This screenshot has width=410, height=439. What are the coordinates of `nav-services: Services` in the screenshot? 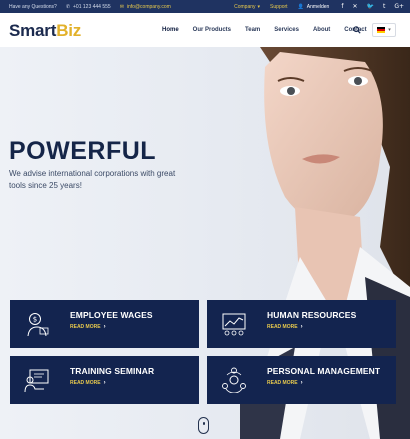 It's located at (286, 30).